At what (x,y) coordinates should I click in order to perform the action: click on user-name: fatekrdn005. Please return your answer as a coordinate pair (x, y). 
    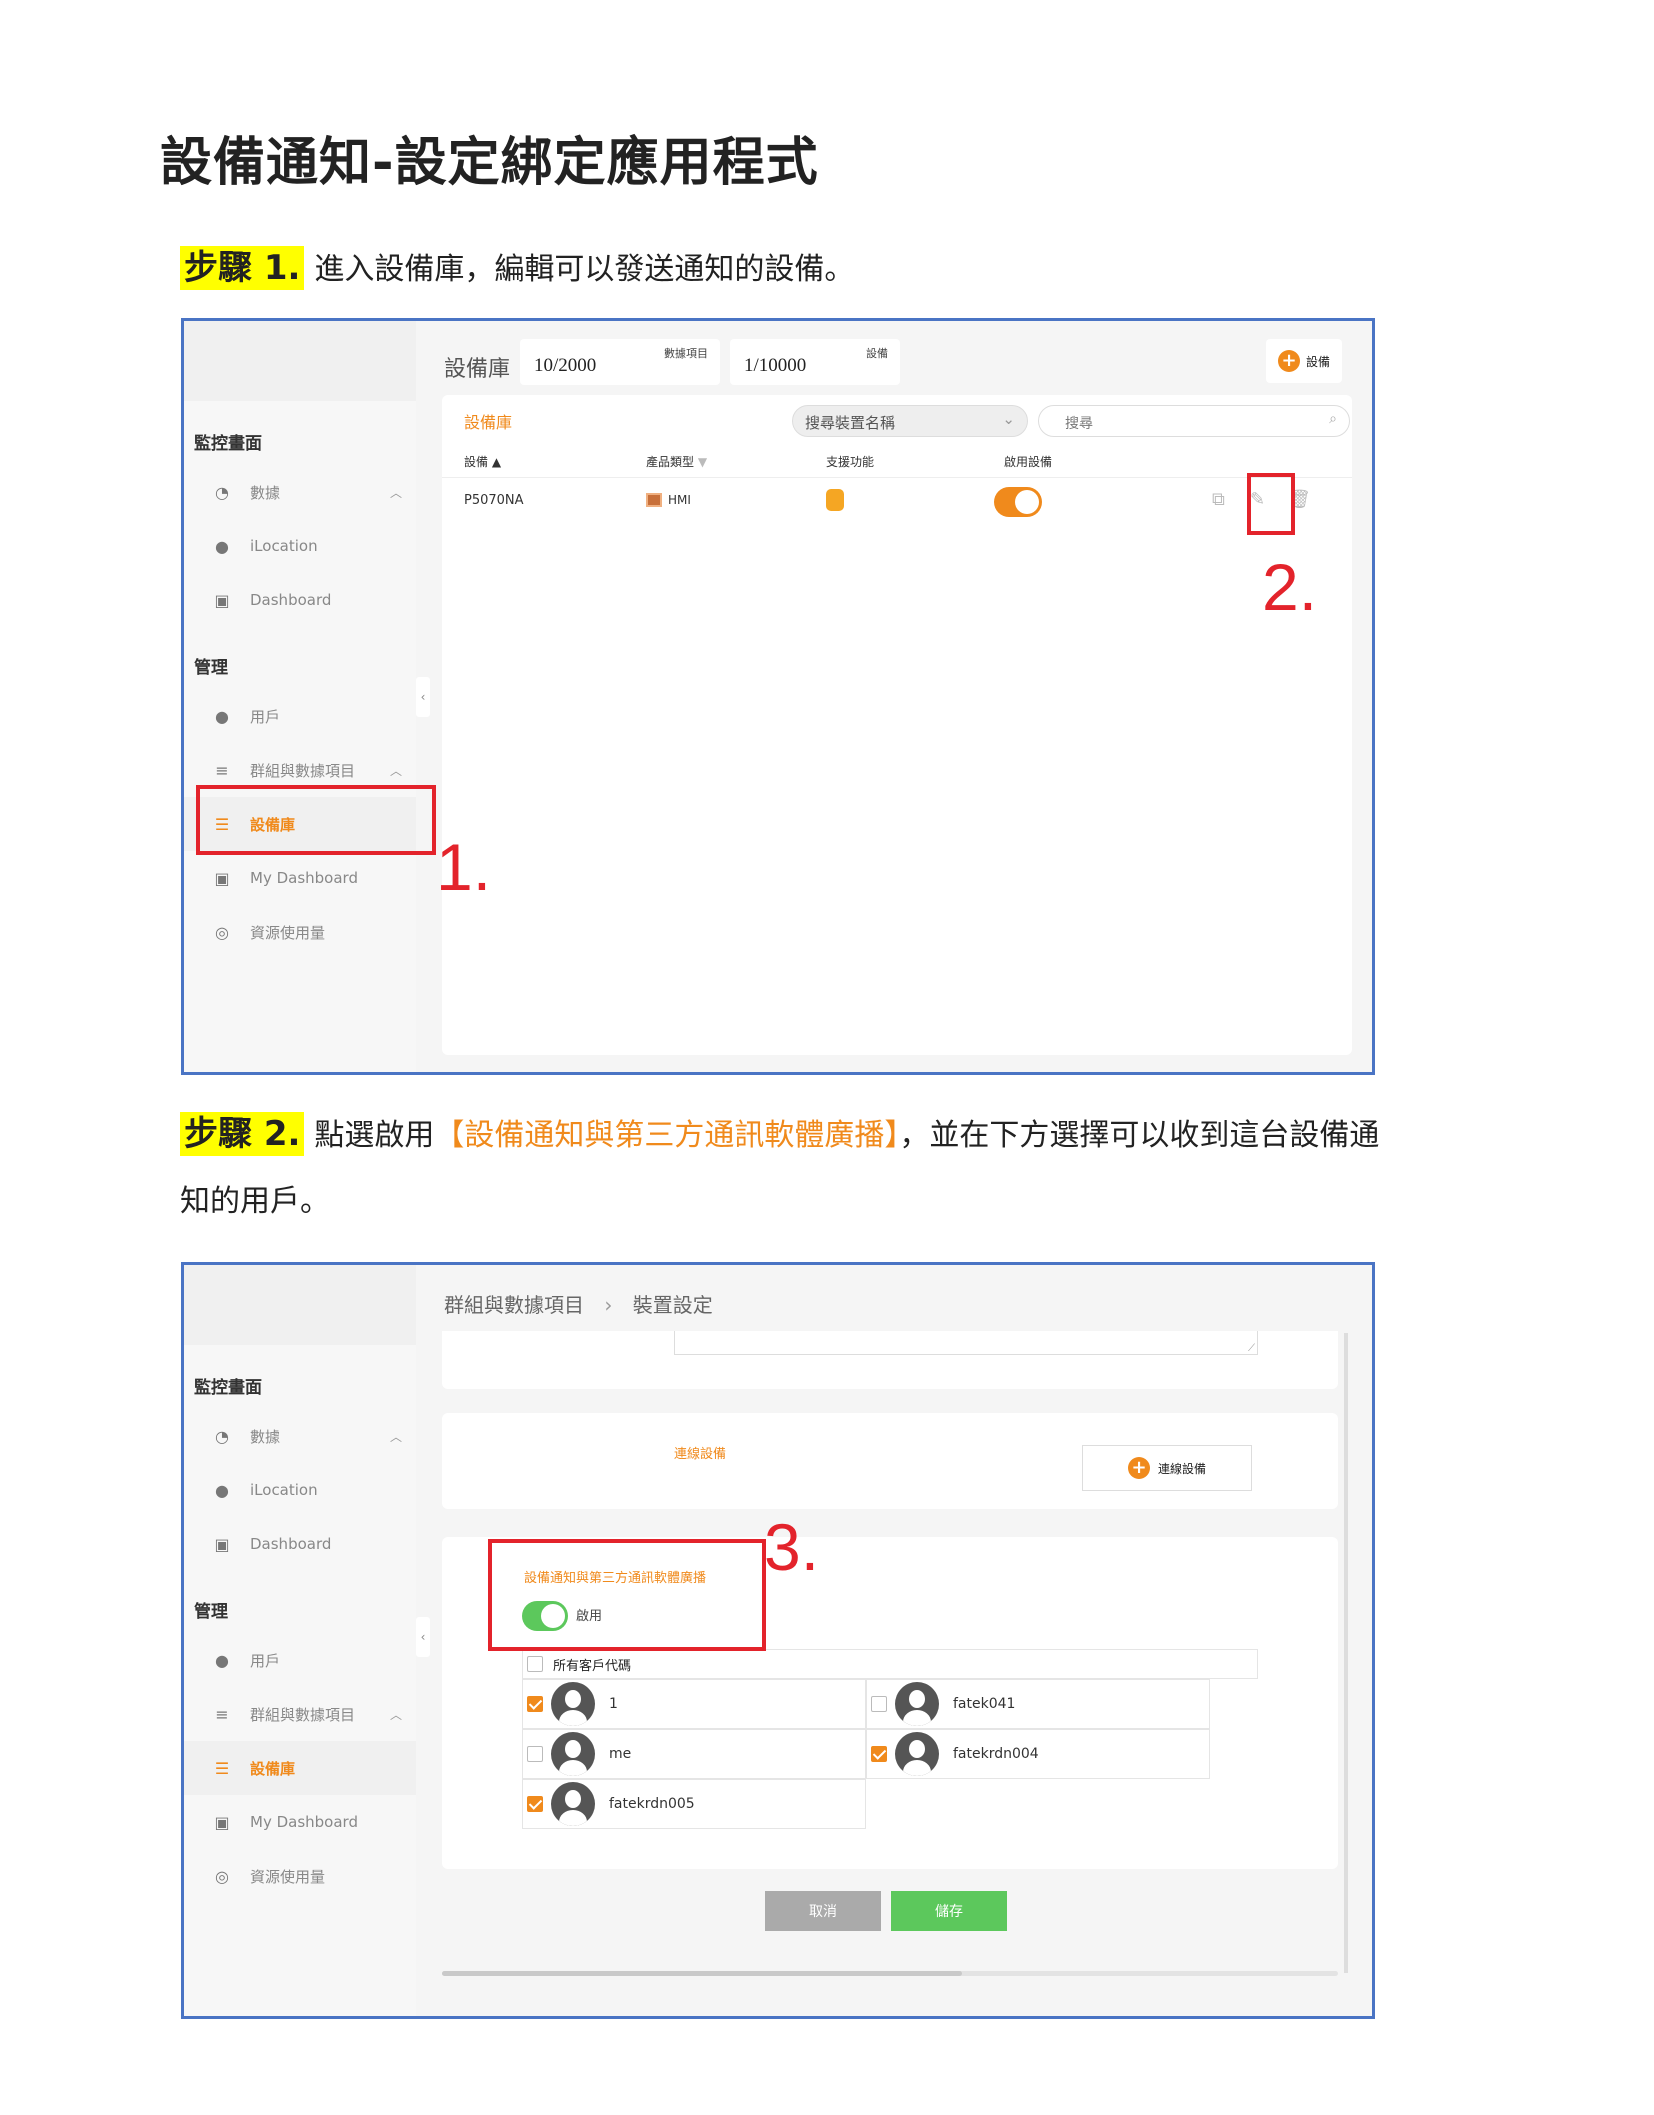
    Looking at the image, I should click on (652, 1804).